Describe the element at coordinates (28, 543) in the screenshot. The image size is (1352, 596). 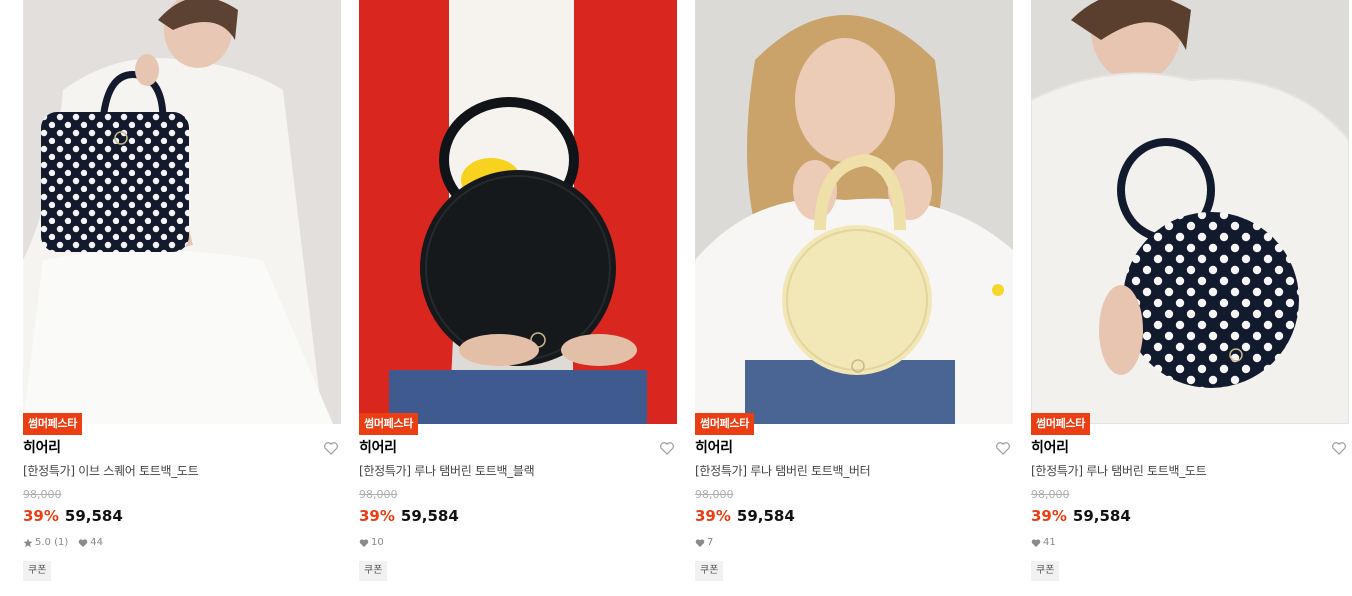
I see `star-icon` at that location.